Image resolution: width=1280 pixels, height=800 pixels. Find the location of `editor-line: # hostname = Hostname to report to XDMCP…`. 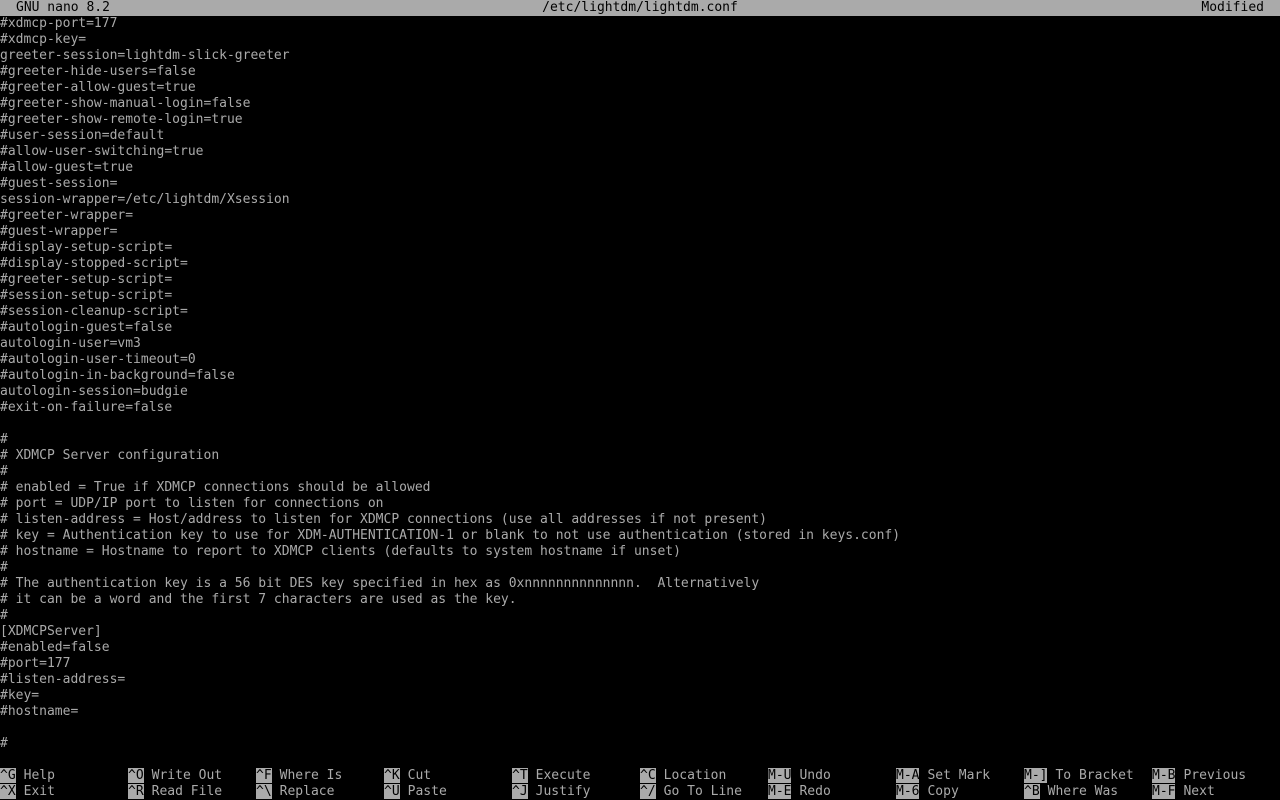

editor-line: # hostname = Hostname to report to XDMCP… is located at coordinates (640, 552).